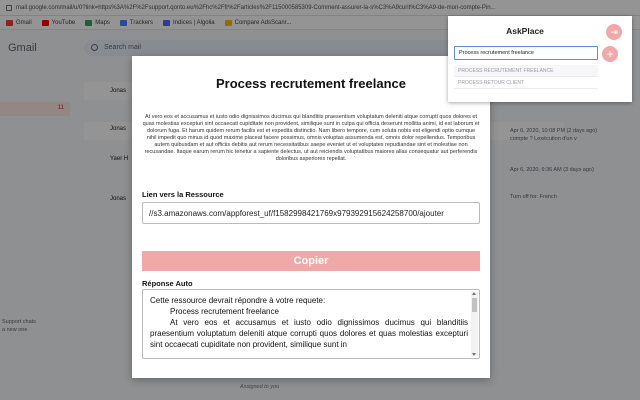 This screenshot has height=400, width=640. I want to click on modal-title: Process recrutement freelance, so click(311, 83).